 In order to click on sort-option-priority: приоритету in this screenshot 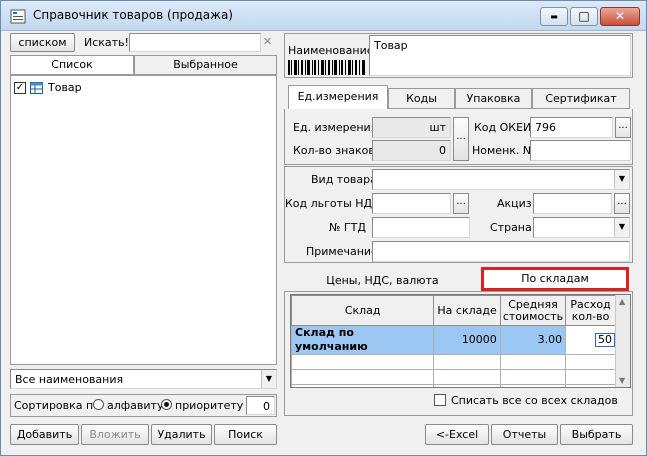, I will do `click(209, 405)`.